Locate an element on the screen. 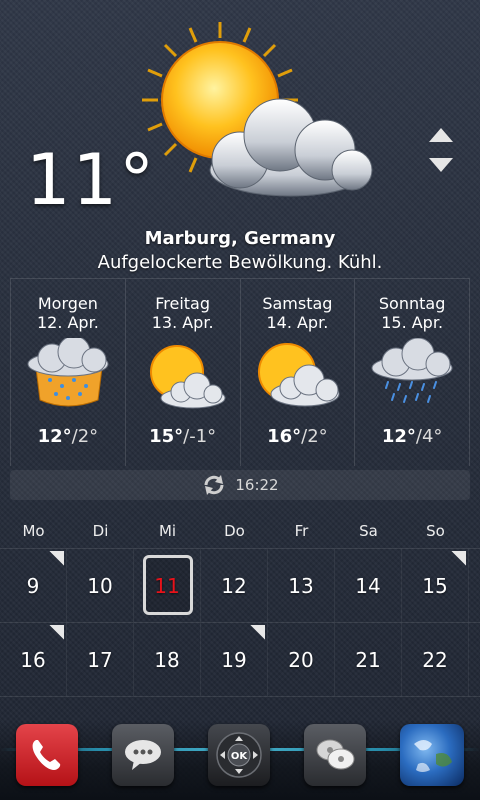 The width and height of the screenshot is (480, 800). day-number: 17 is located at coordinates (100, 659).